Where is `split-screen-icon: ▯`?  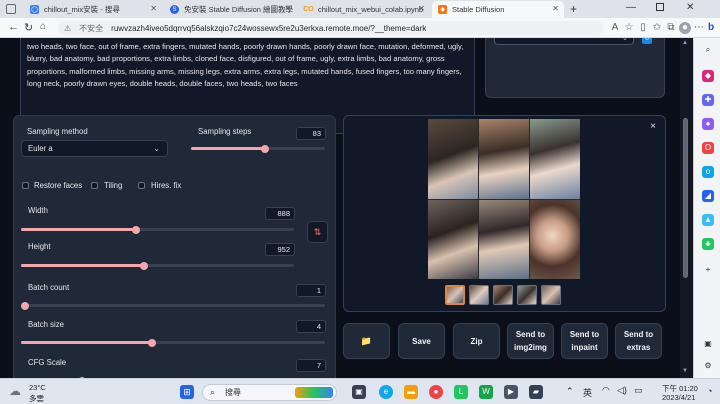
split-screen-icon: ▯ is located at coordinates (643, 28).